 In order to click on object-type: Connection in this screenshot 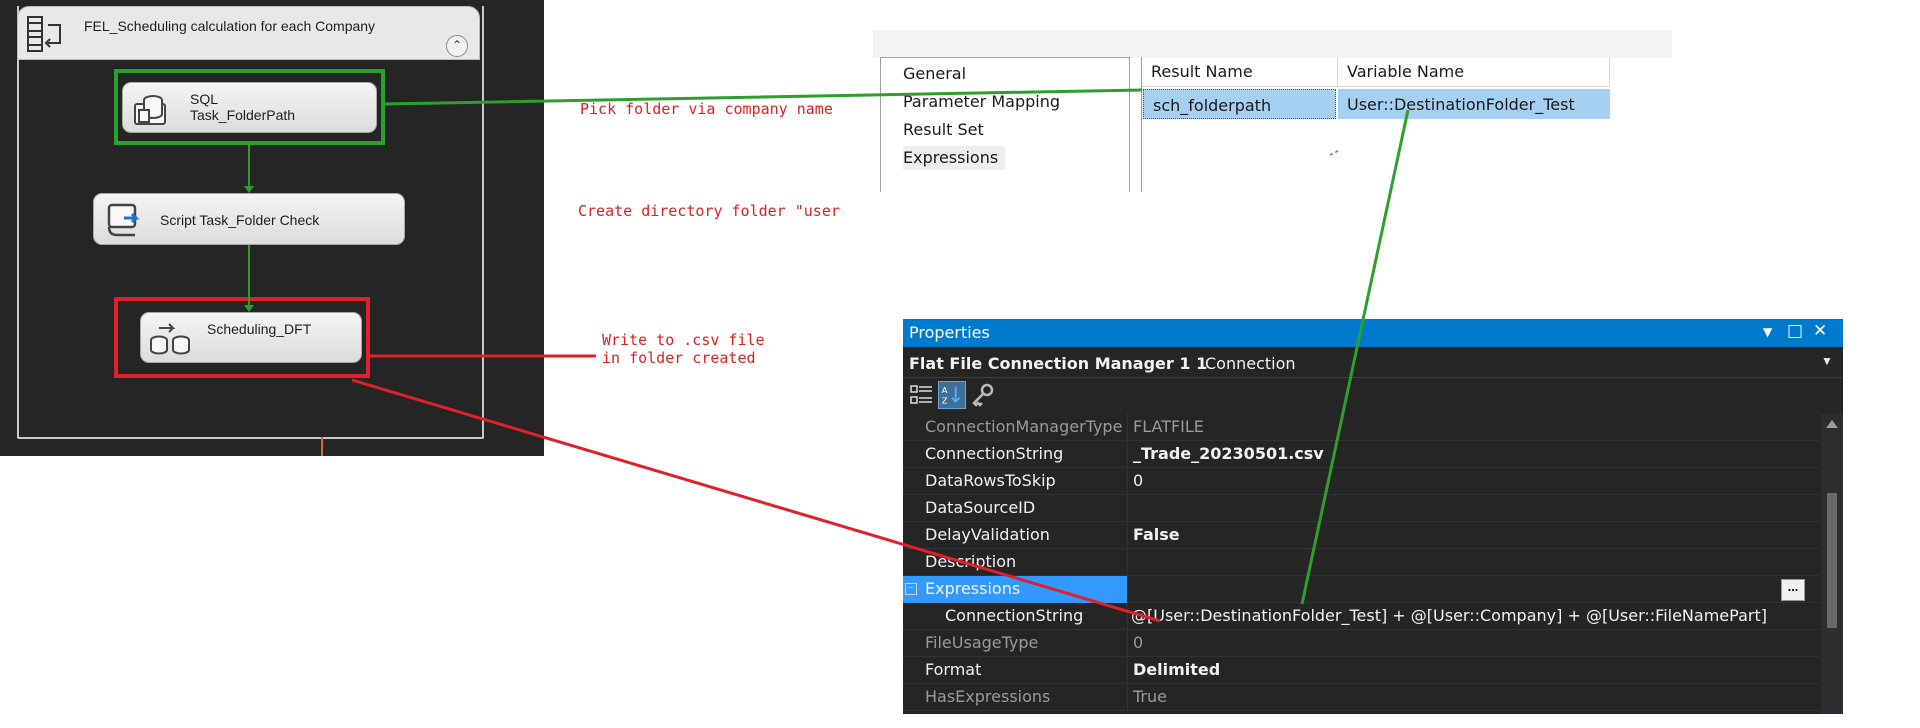, I will do `click(1250, 363)`.